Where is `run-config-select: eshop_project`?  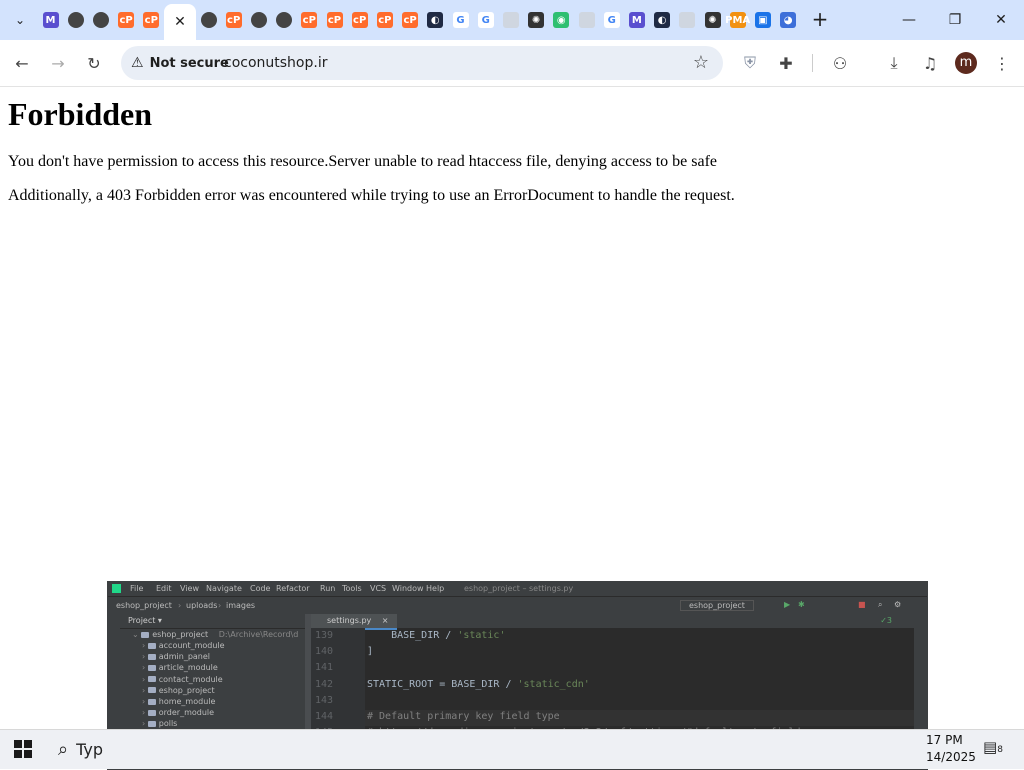
run-config-select: eshop_project is located at coordinates (717, 605).